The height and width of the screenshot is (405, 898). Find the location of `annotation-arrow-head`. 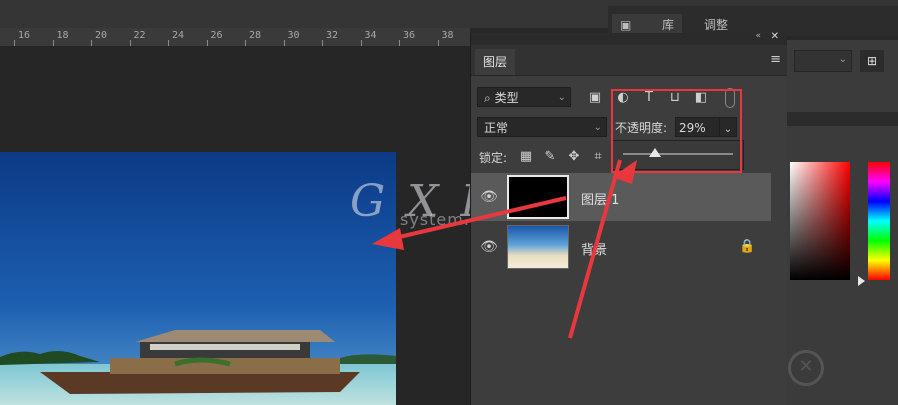

annotation-arrow-head is located at coordinates (388, 239).